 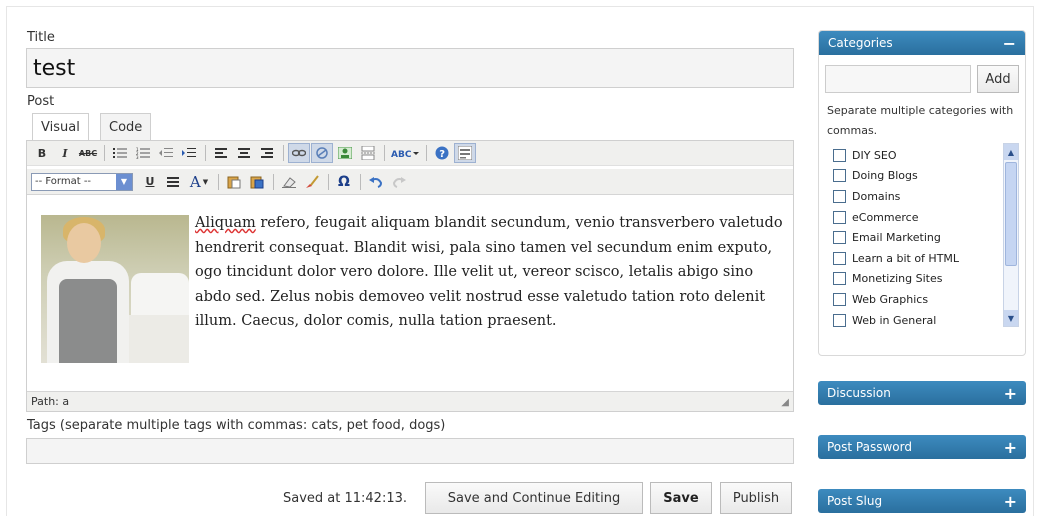 I want to click on chevron-down-icon: ▼, so click(x=124, y=181).